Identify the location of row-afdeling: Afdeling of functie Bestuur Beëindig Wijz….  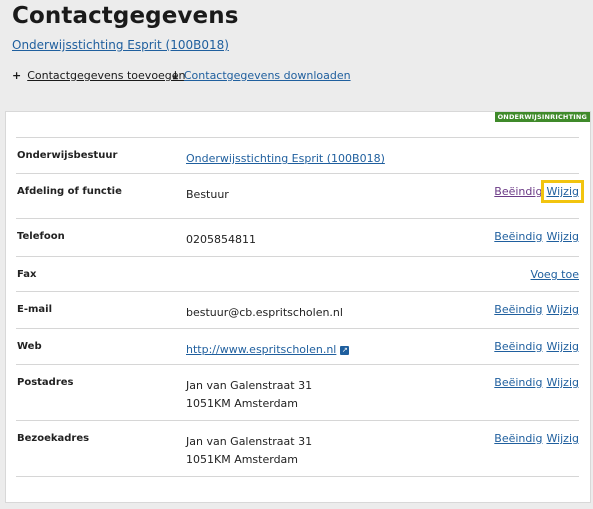
(300, 195).